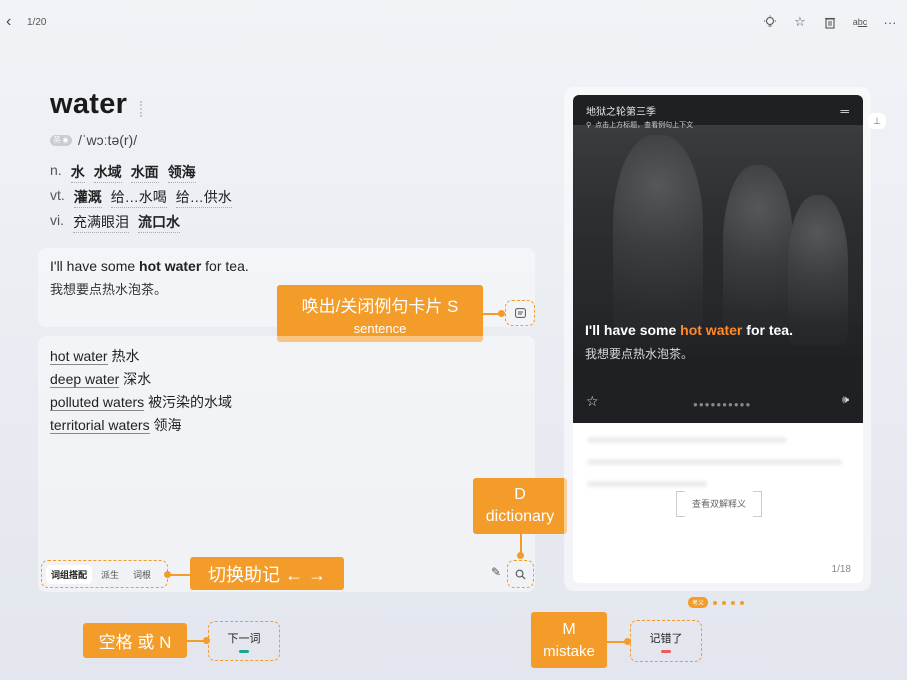 This screenshot has height=680, width=907. I want to click on phrase-item: polluted waters 被污染的水域, so click(141, 402).